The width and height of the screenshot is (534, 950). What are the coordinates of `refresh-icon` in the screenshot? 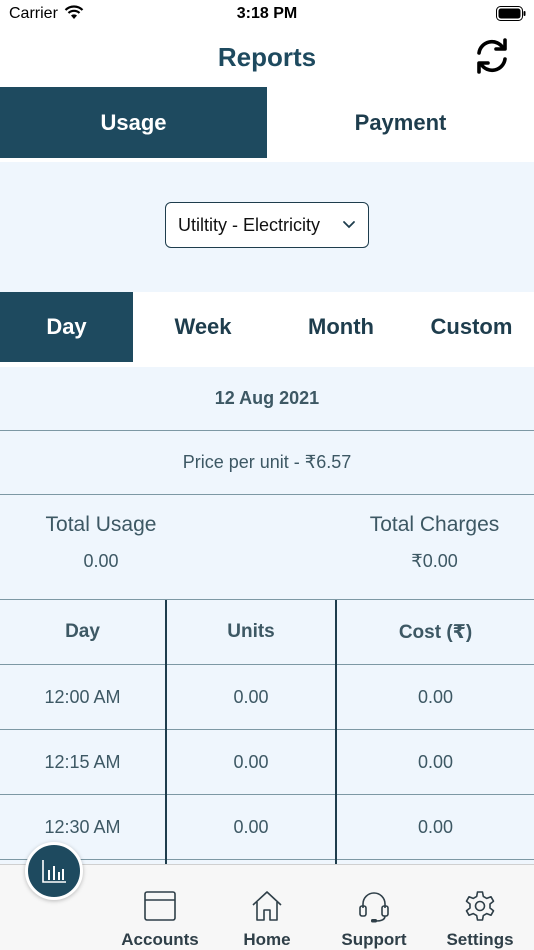 It's located at (492, 56).